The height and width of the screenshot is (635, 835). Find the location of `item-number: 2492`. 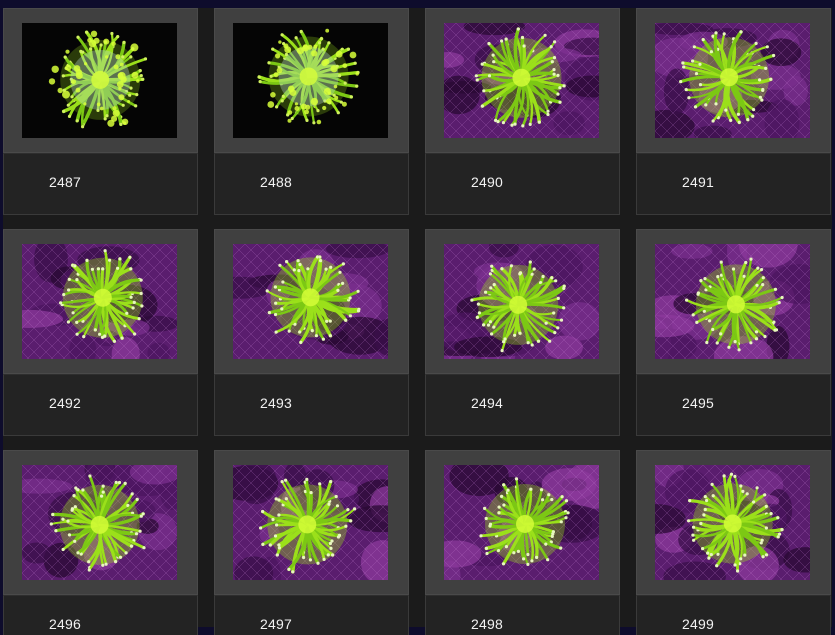

item-number: 2492 is located at coordinates (65, 403).